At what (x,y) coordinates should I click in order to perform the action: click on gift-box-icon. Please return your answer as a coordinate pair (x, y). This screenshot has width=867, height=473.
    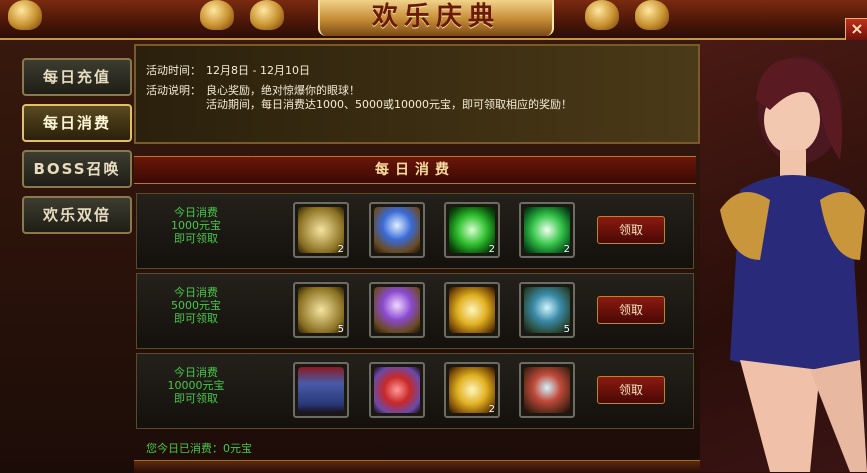
    Looking at the image, I should click on (397, 390).